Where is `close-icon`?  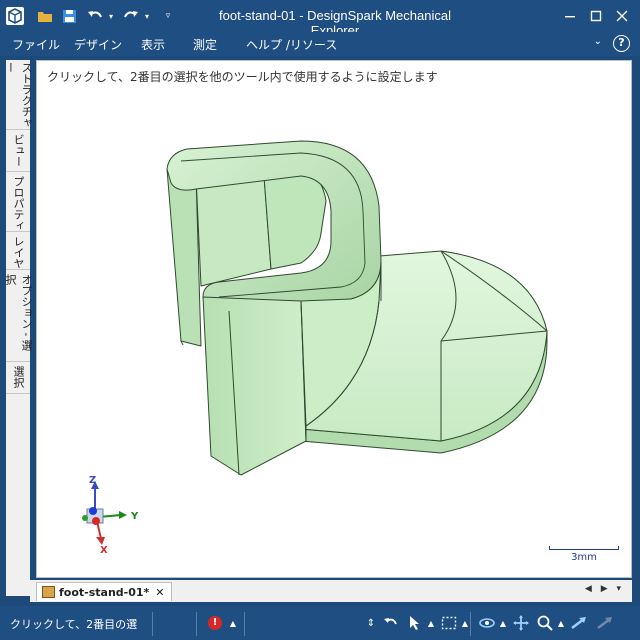
close-icon is located at coordinates (622, 16).